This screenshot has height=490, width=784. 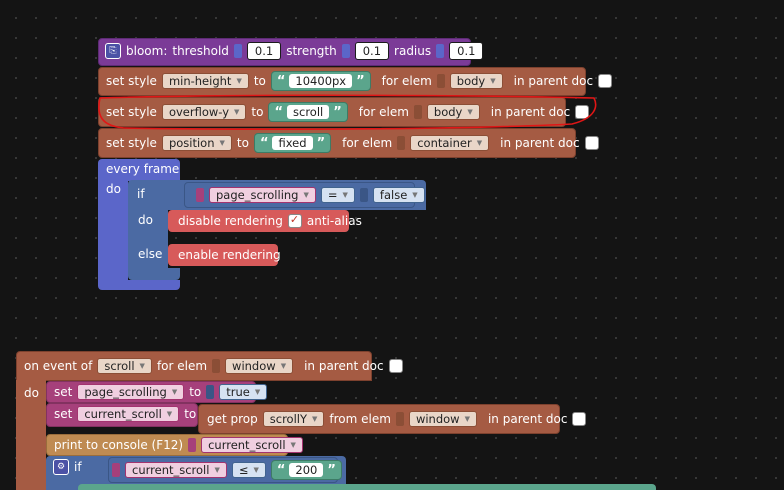 What do you see at coordinates (450, 143) in the screenshot?
I see `elem-dropdown: container ▼` at bounding box center [450, 143].